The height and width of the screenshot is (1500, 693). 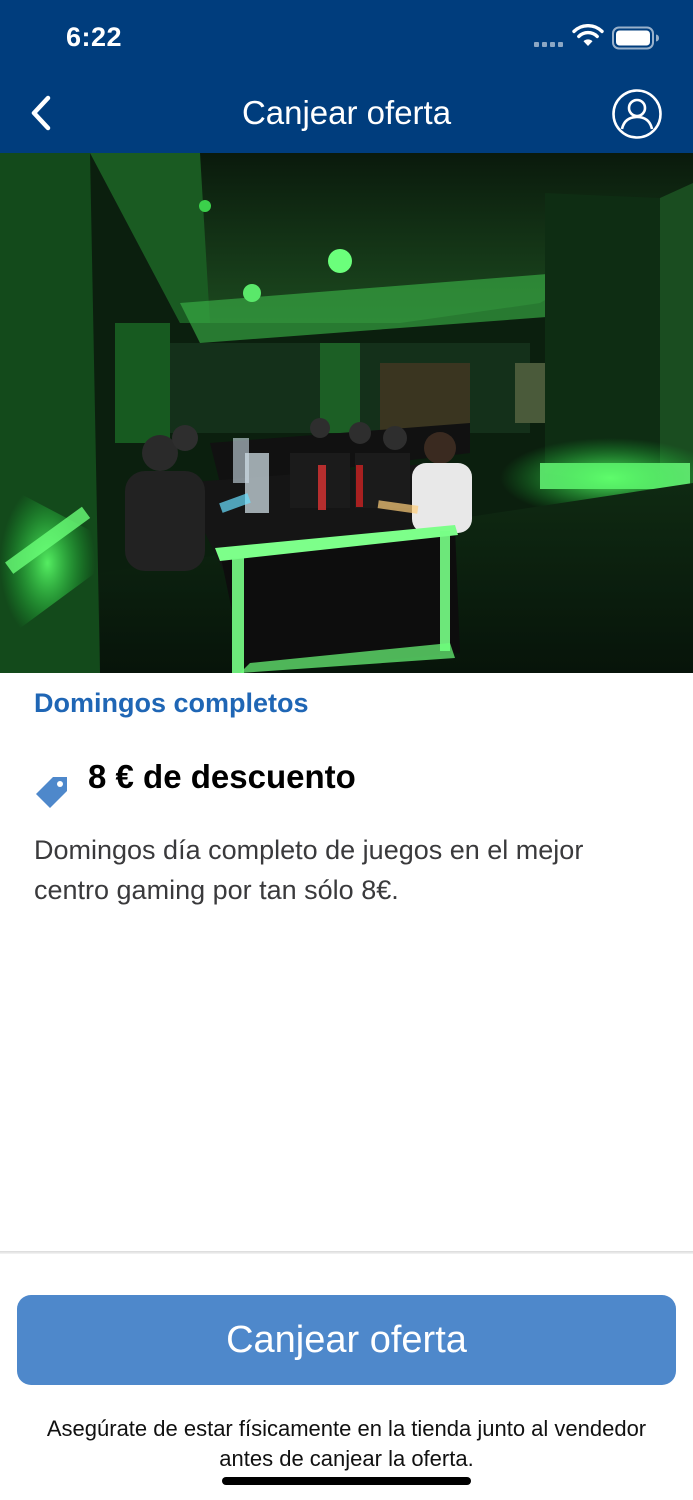 I want to click on status-bar: 6:22, so click(x=346, y=38).